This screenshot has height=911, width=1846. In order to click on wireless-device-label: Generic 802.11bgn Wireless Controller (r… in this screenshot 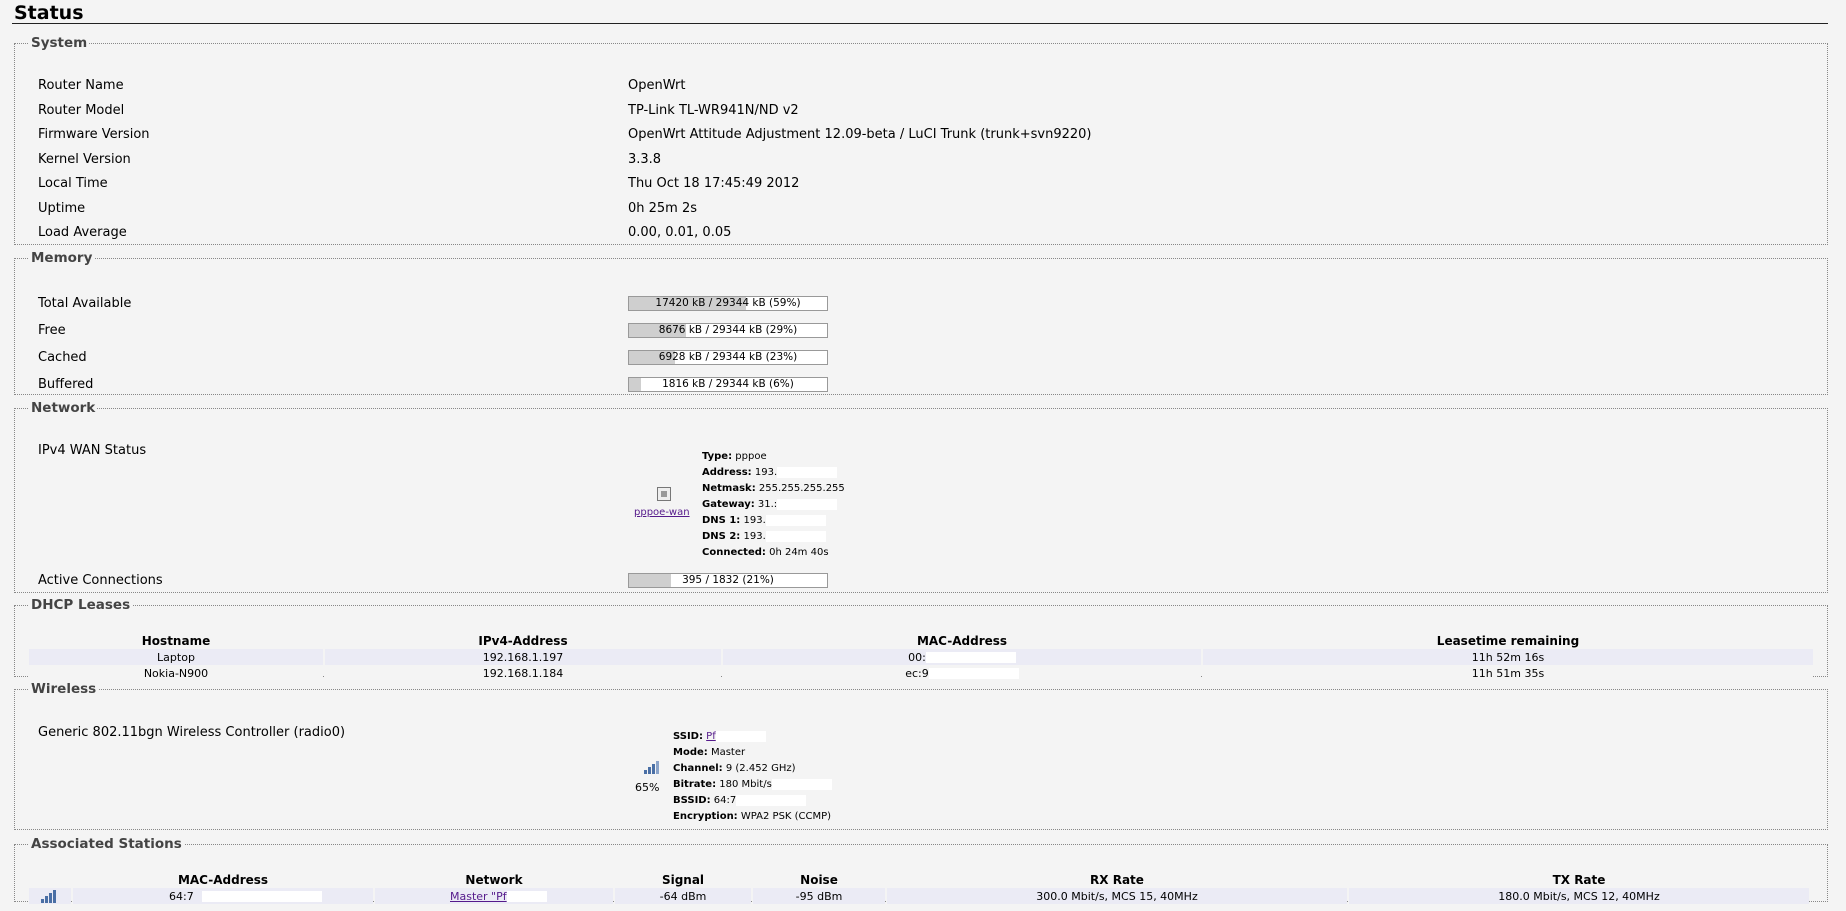, I will do `click(192, 732)`.